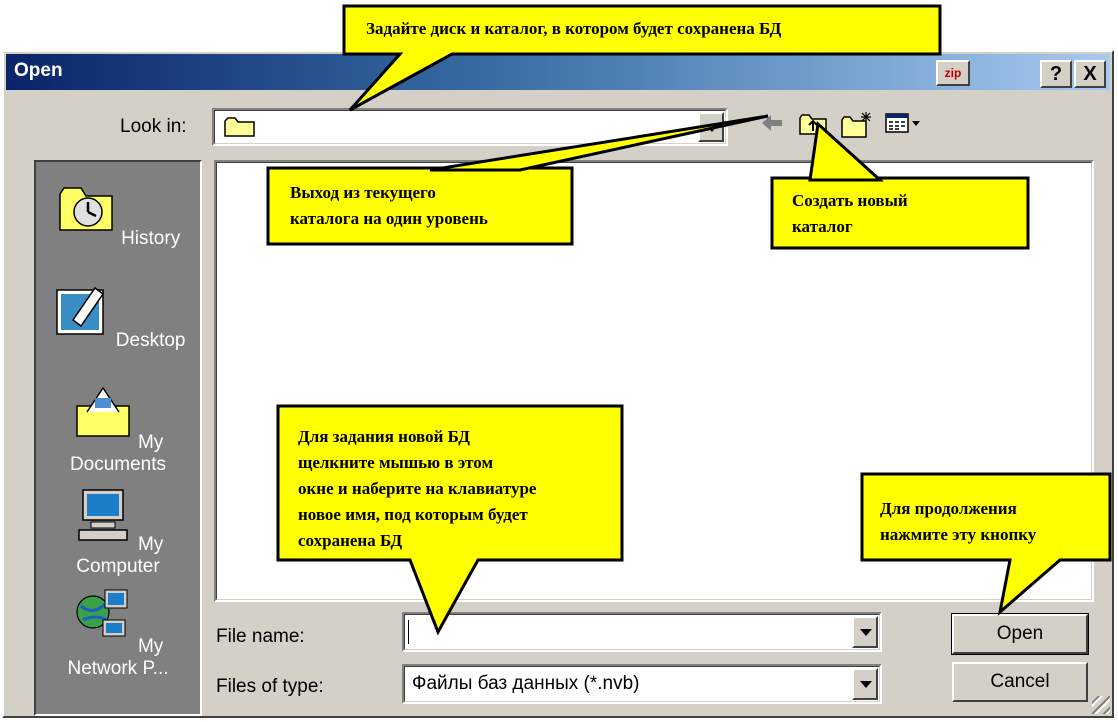 This screenshot has width=1118, height=722. What do you see at coordinates (1101, 705) in the screenshot?
I see `resize-grip` at bounding box center [1101, 705].